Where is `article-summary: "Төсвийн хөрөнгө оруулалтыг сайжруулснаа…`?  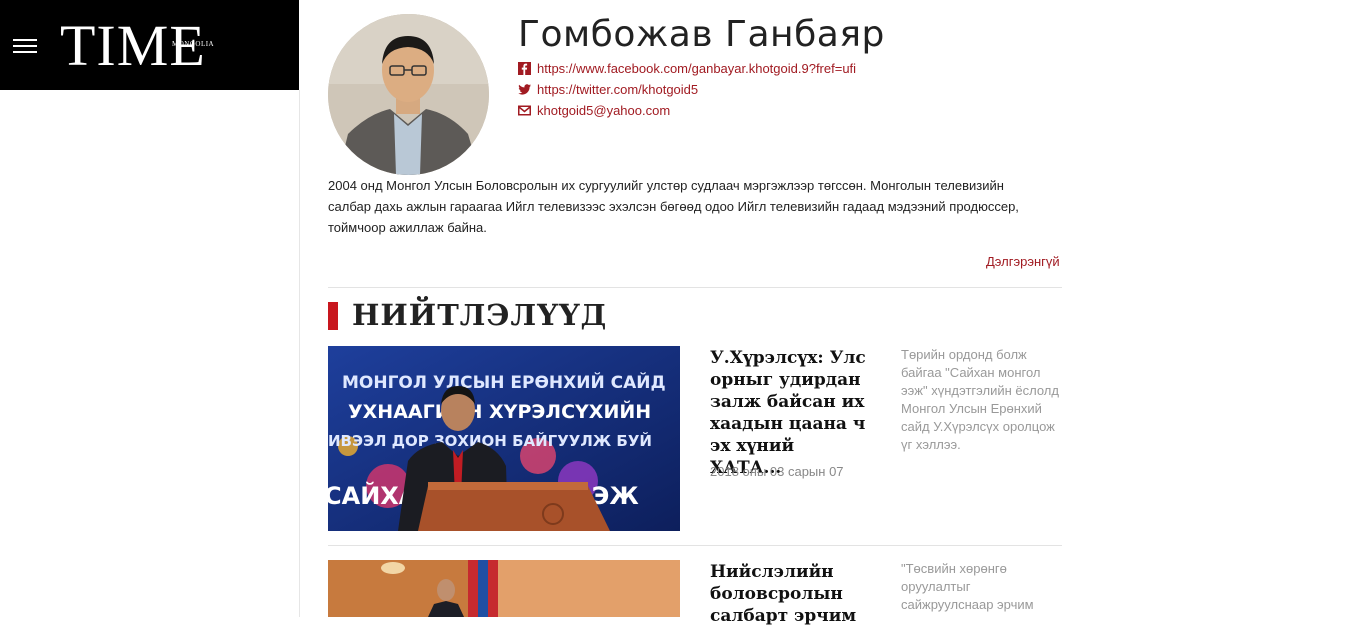 article-summary: "Төсвийн хөрөнгө оруулалтыг сайжруулснаа… is located at coordinates (967, 586).